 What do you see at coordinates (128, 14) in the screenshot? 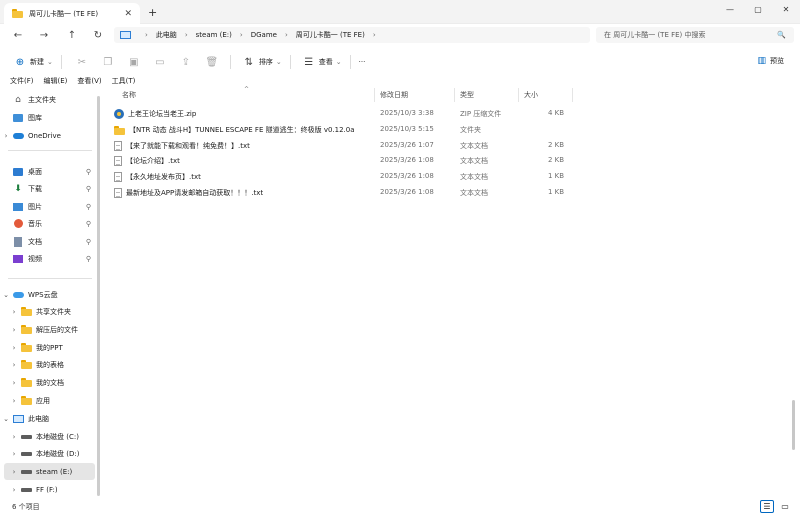
I see `close-tab-button: ✕` at bounding box center [128, 14].